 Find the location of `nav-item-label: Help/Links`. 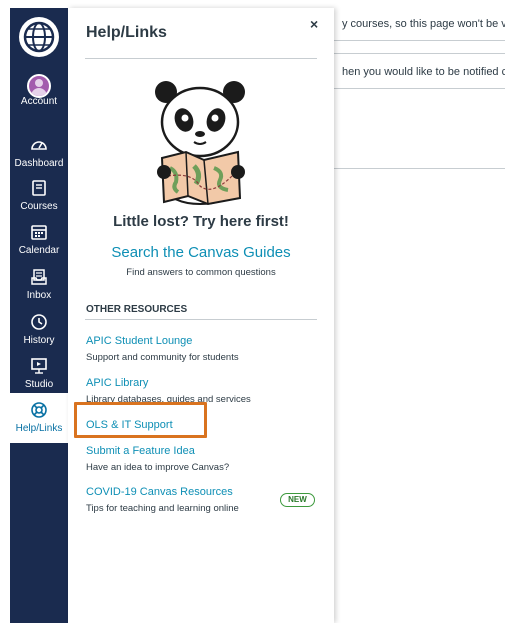

nav-item-label: Help/Links is located at coordinates (39, 428).